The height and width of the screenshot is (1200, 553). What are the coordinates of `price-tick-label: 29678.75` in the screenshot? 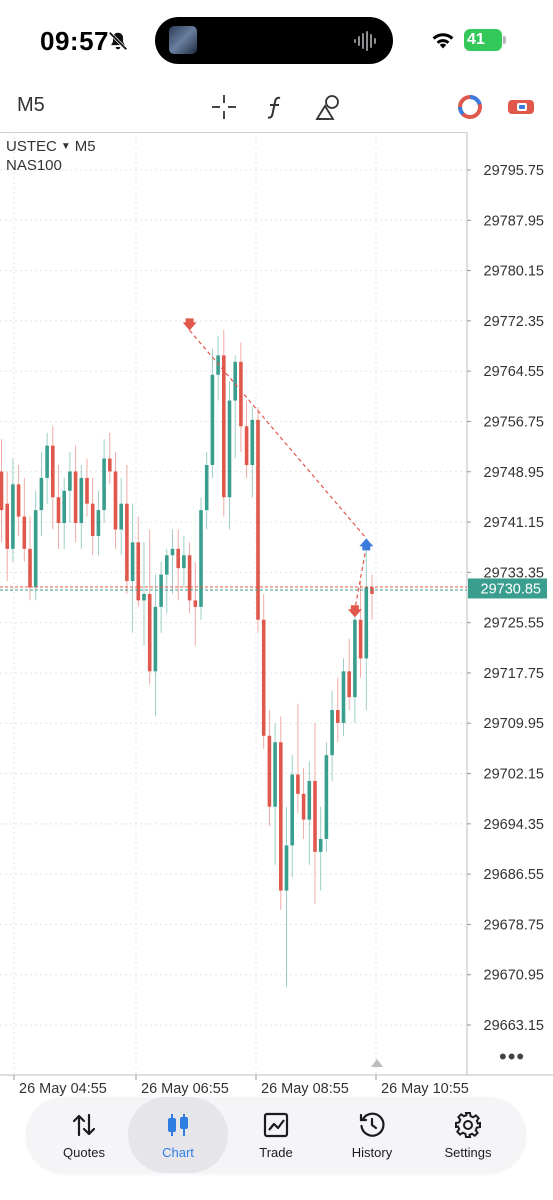 It's located at (514, 925).